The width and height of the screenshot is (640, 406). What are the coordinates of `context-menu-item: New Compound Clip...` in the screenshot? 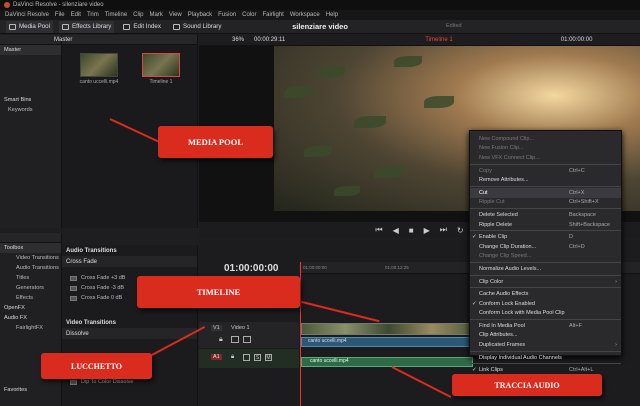 It's located at (545, 139).